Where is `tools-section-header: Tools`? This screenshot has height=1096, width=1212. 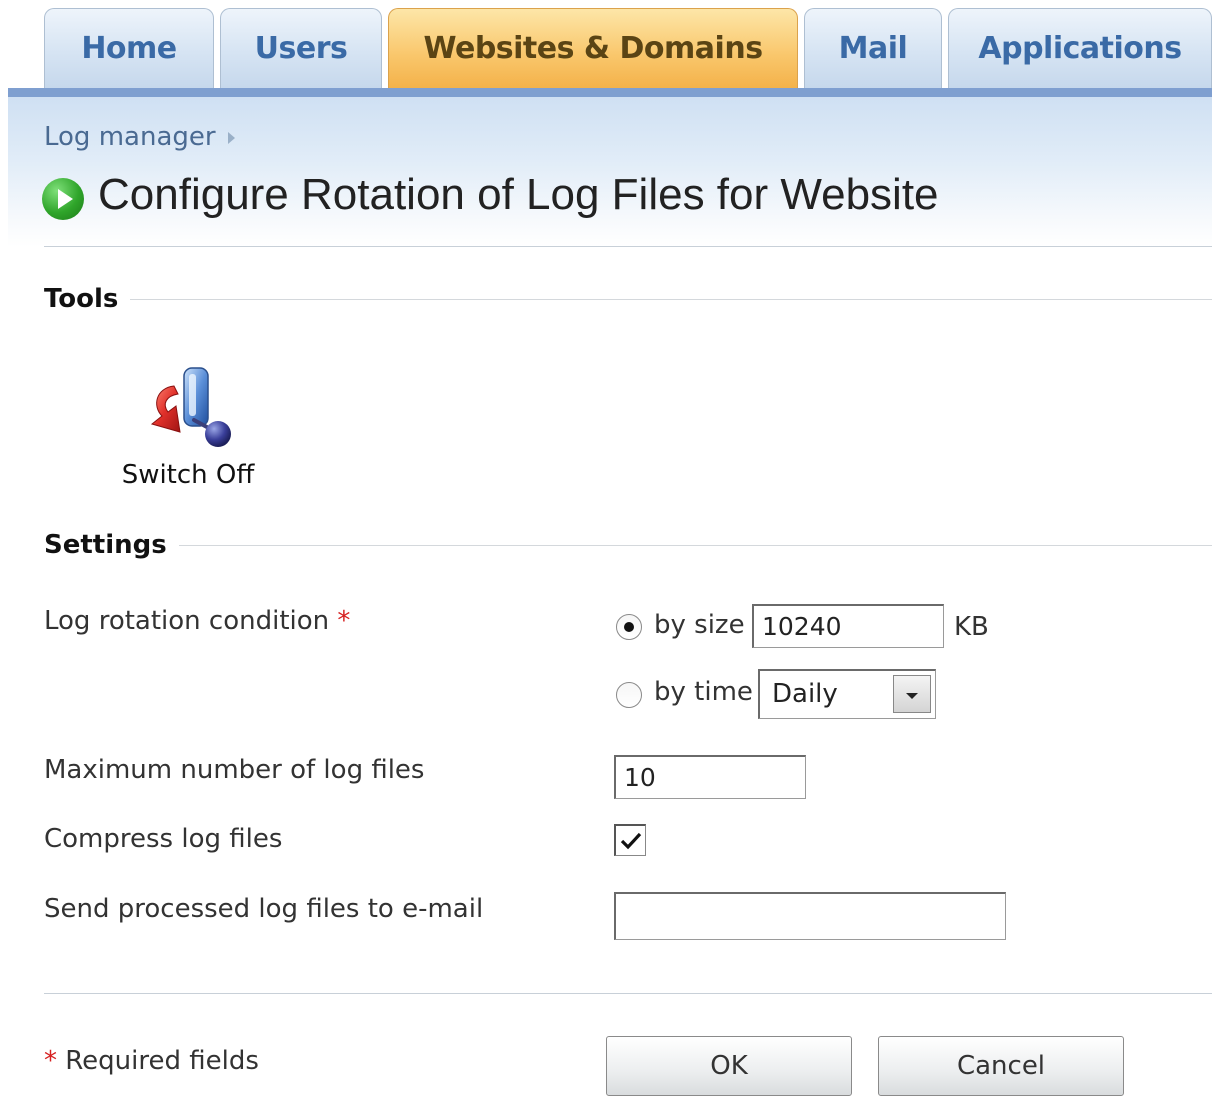
tools-section-header: Tools is located at coordinates (628, 299).